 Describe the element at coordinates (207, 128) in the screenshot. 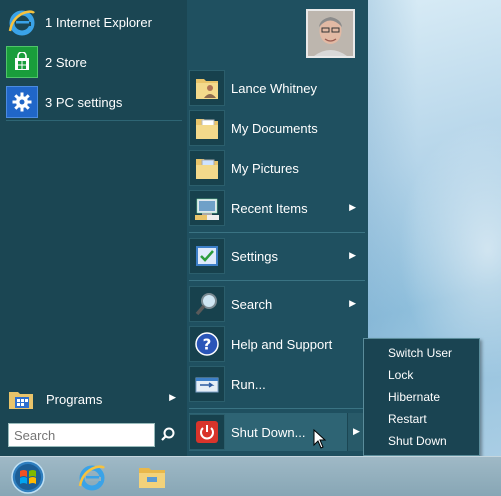

I see `documents-folder-icon` at that location.